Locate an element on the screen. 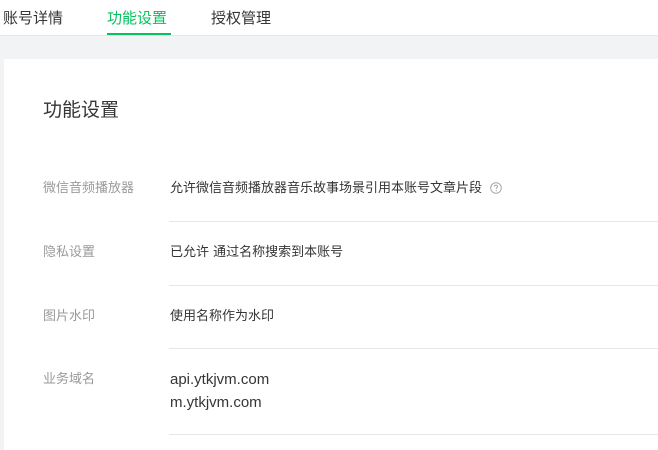 The width and height of the screenshot is (658, 450). business-domain-label: 业务域名 is located at coordinates (69, 379).